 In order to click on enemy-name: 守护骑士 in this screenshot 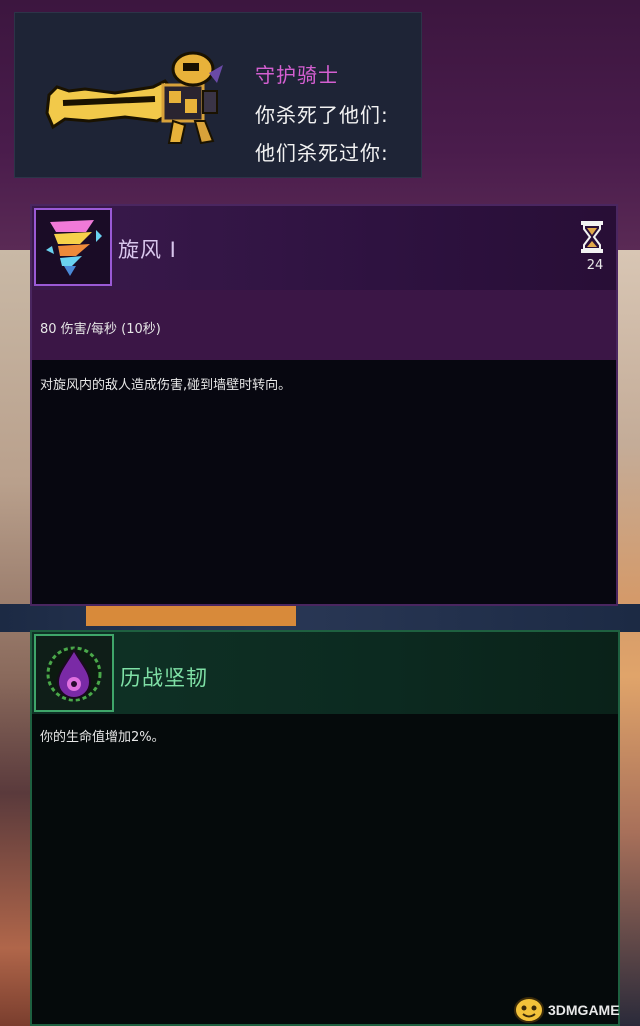, I will do `click(297, 75)`.